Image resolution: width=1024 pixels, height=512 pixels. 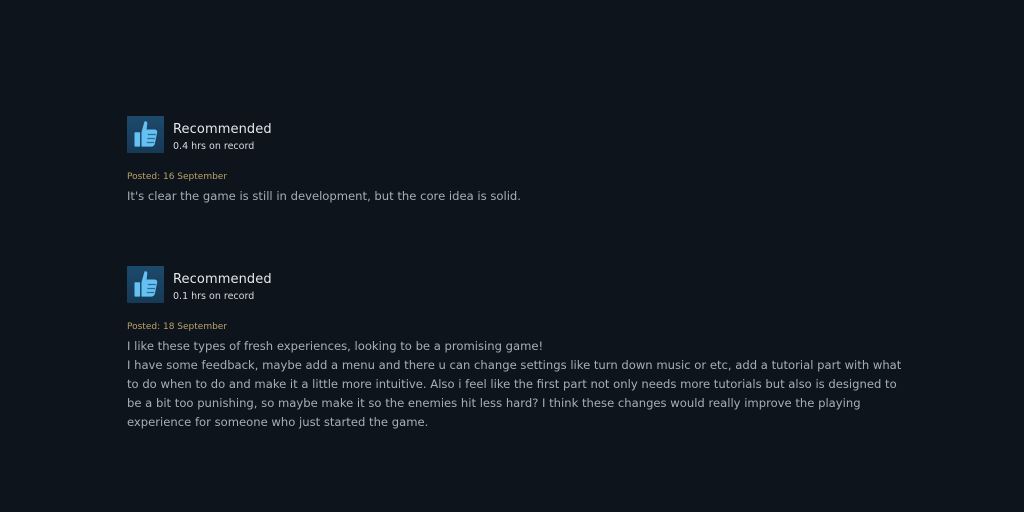 I want to click on posted-date: Posted: 16 September, so click(x=177, y=177).